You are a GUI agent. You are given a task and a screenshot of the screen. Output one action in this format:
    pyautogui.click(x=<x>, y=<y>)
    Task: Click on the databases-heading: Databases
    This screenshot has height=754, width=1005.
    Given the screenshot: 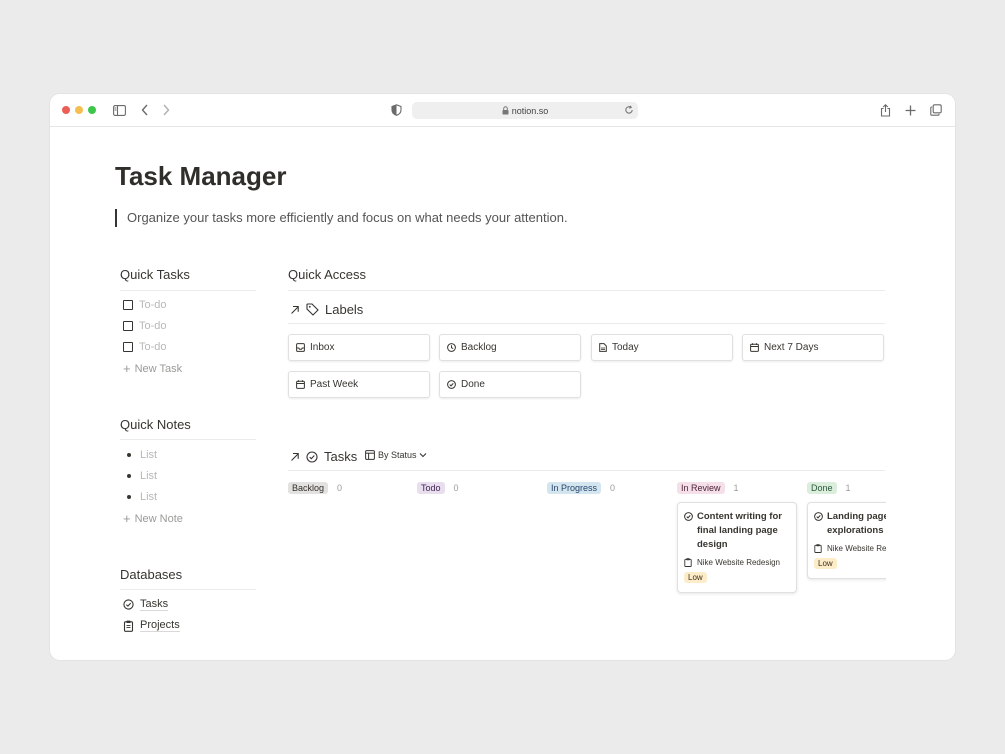 What is the action you would take?
    pyautogui.click(x=151, y=574)
    